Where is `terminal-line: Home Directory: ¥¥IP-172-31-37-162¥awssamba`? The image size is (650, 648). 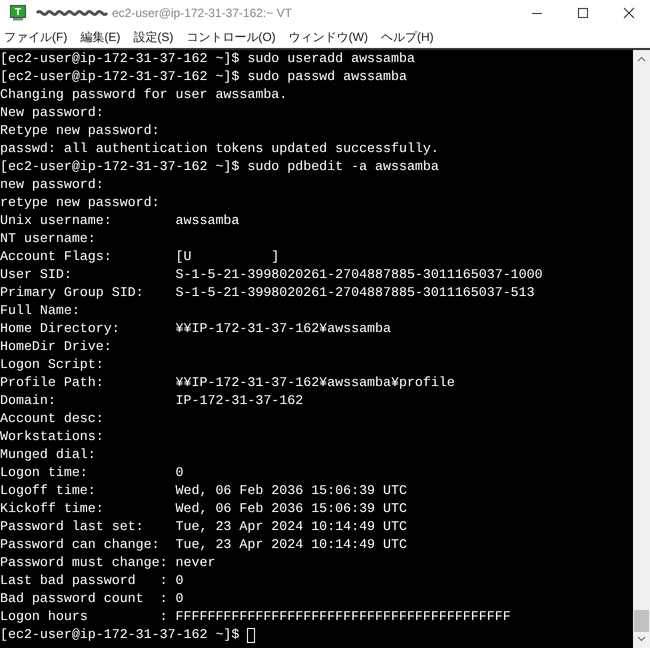
terminal-line: Home Directory: ¥¥IP-172-31-37-162¥awssamba is located at coordinates (196, 329).